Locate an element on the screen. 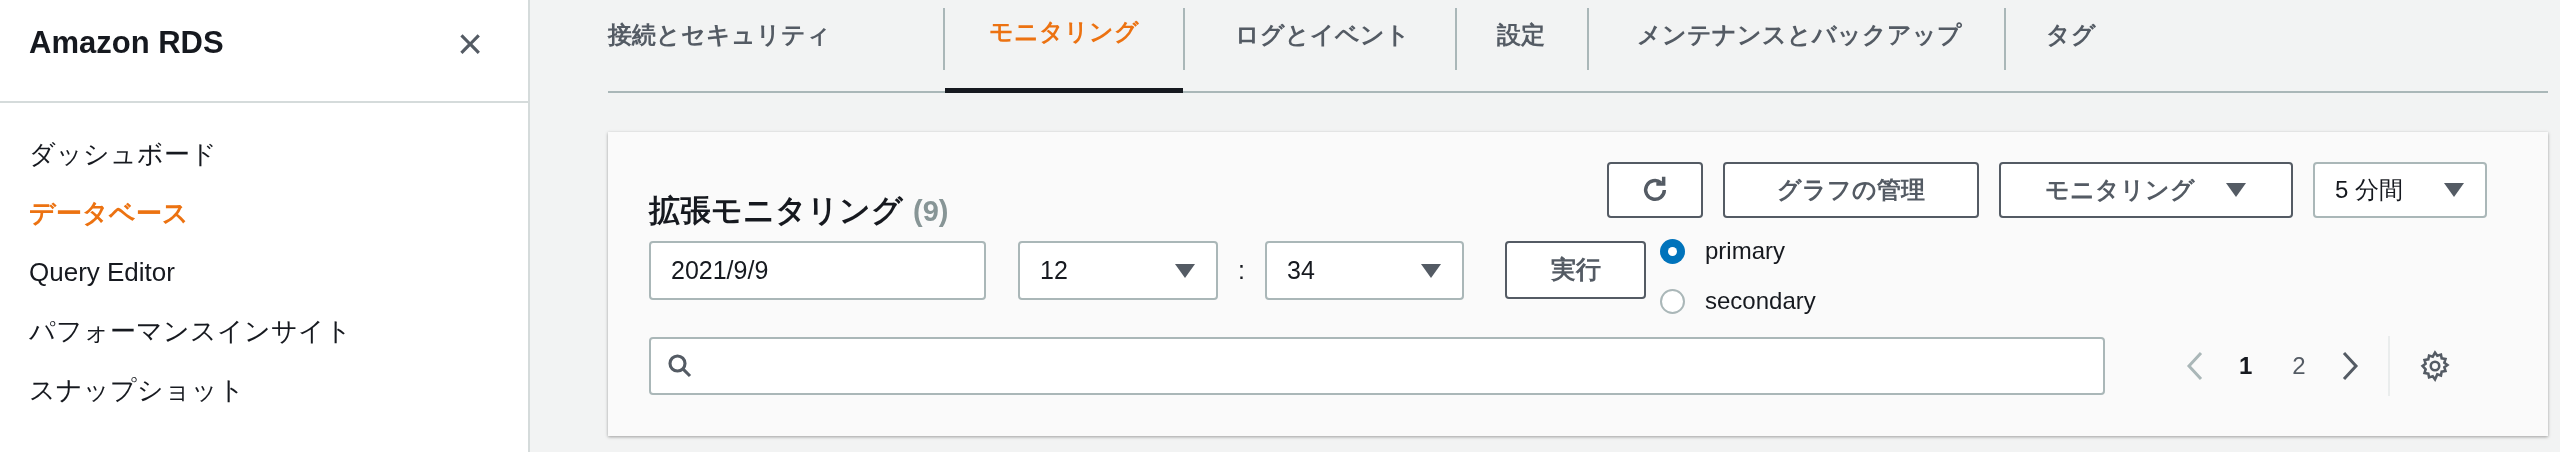 The image size is (2560, 452). run-button: 実行 is located at coordinates (1575, 270).